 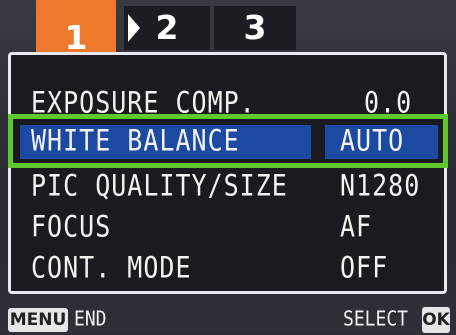 What do you see at coordinates (372, 140) in the screenshot?
I see `menu-item-value: AUTO` at bounding box center [372, 140].